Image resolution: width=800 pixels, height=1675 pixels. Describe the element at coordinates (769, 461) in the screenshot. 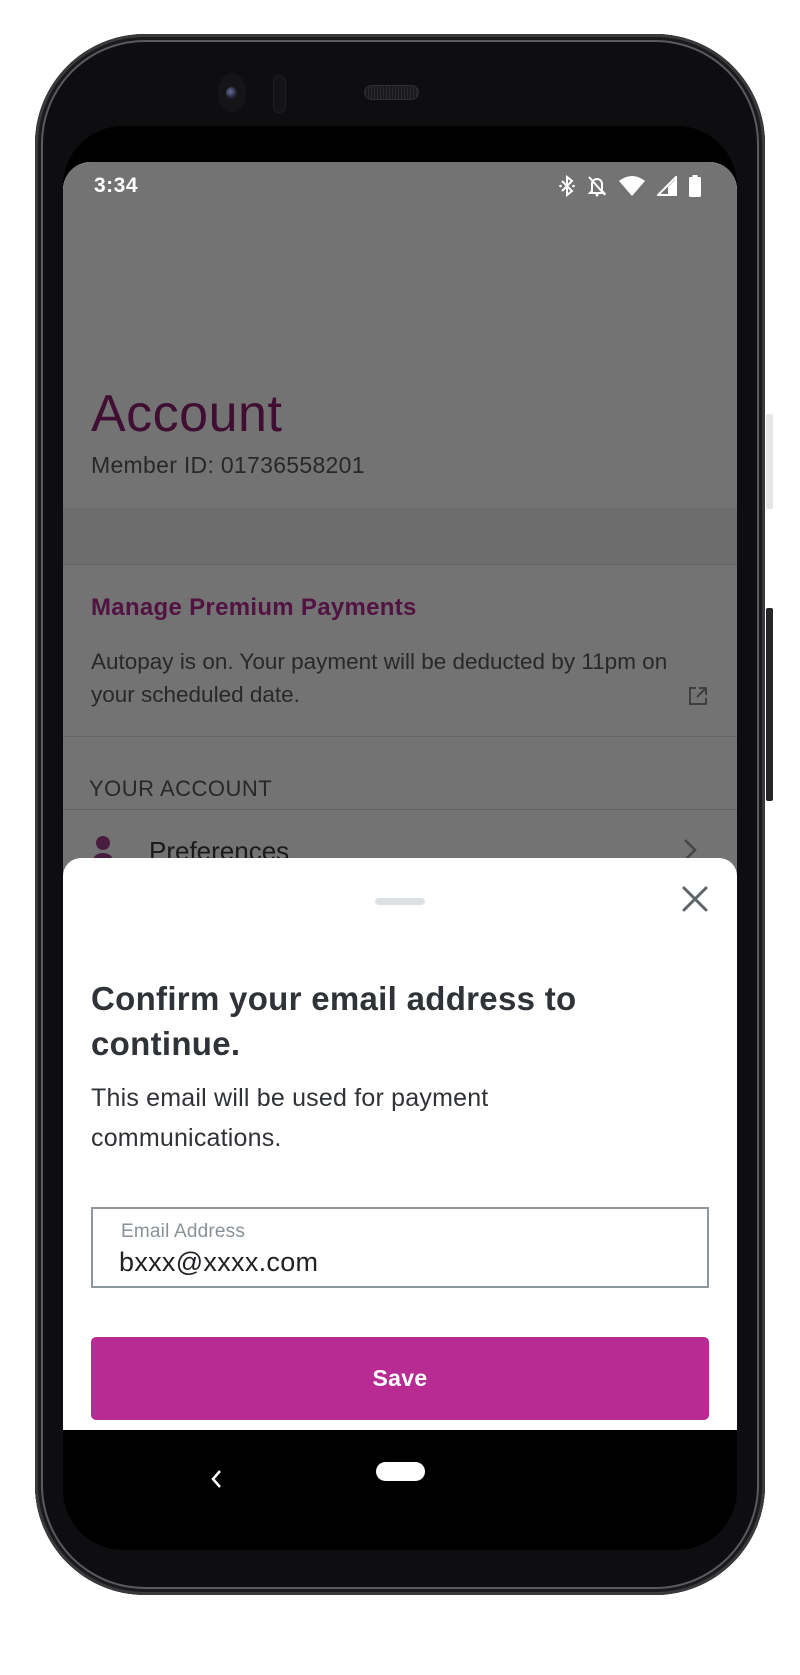

I see `power-button` at that location.